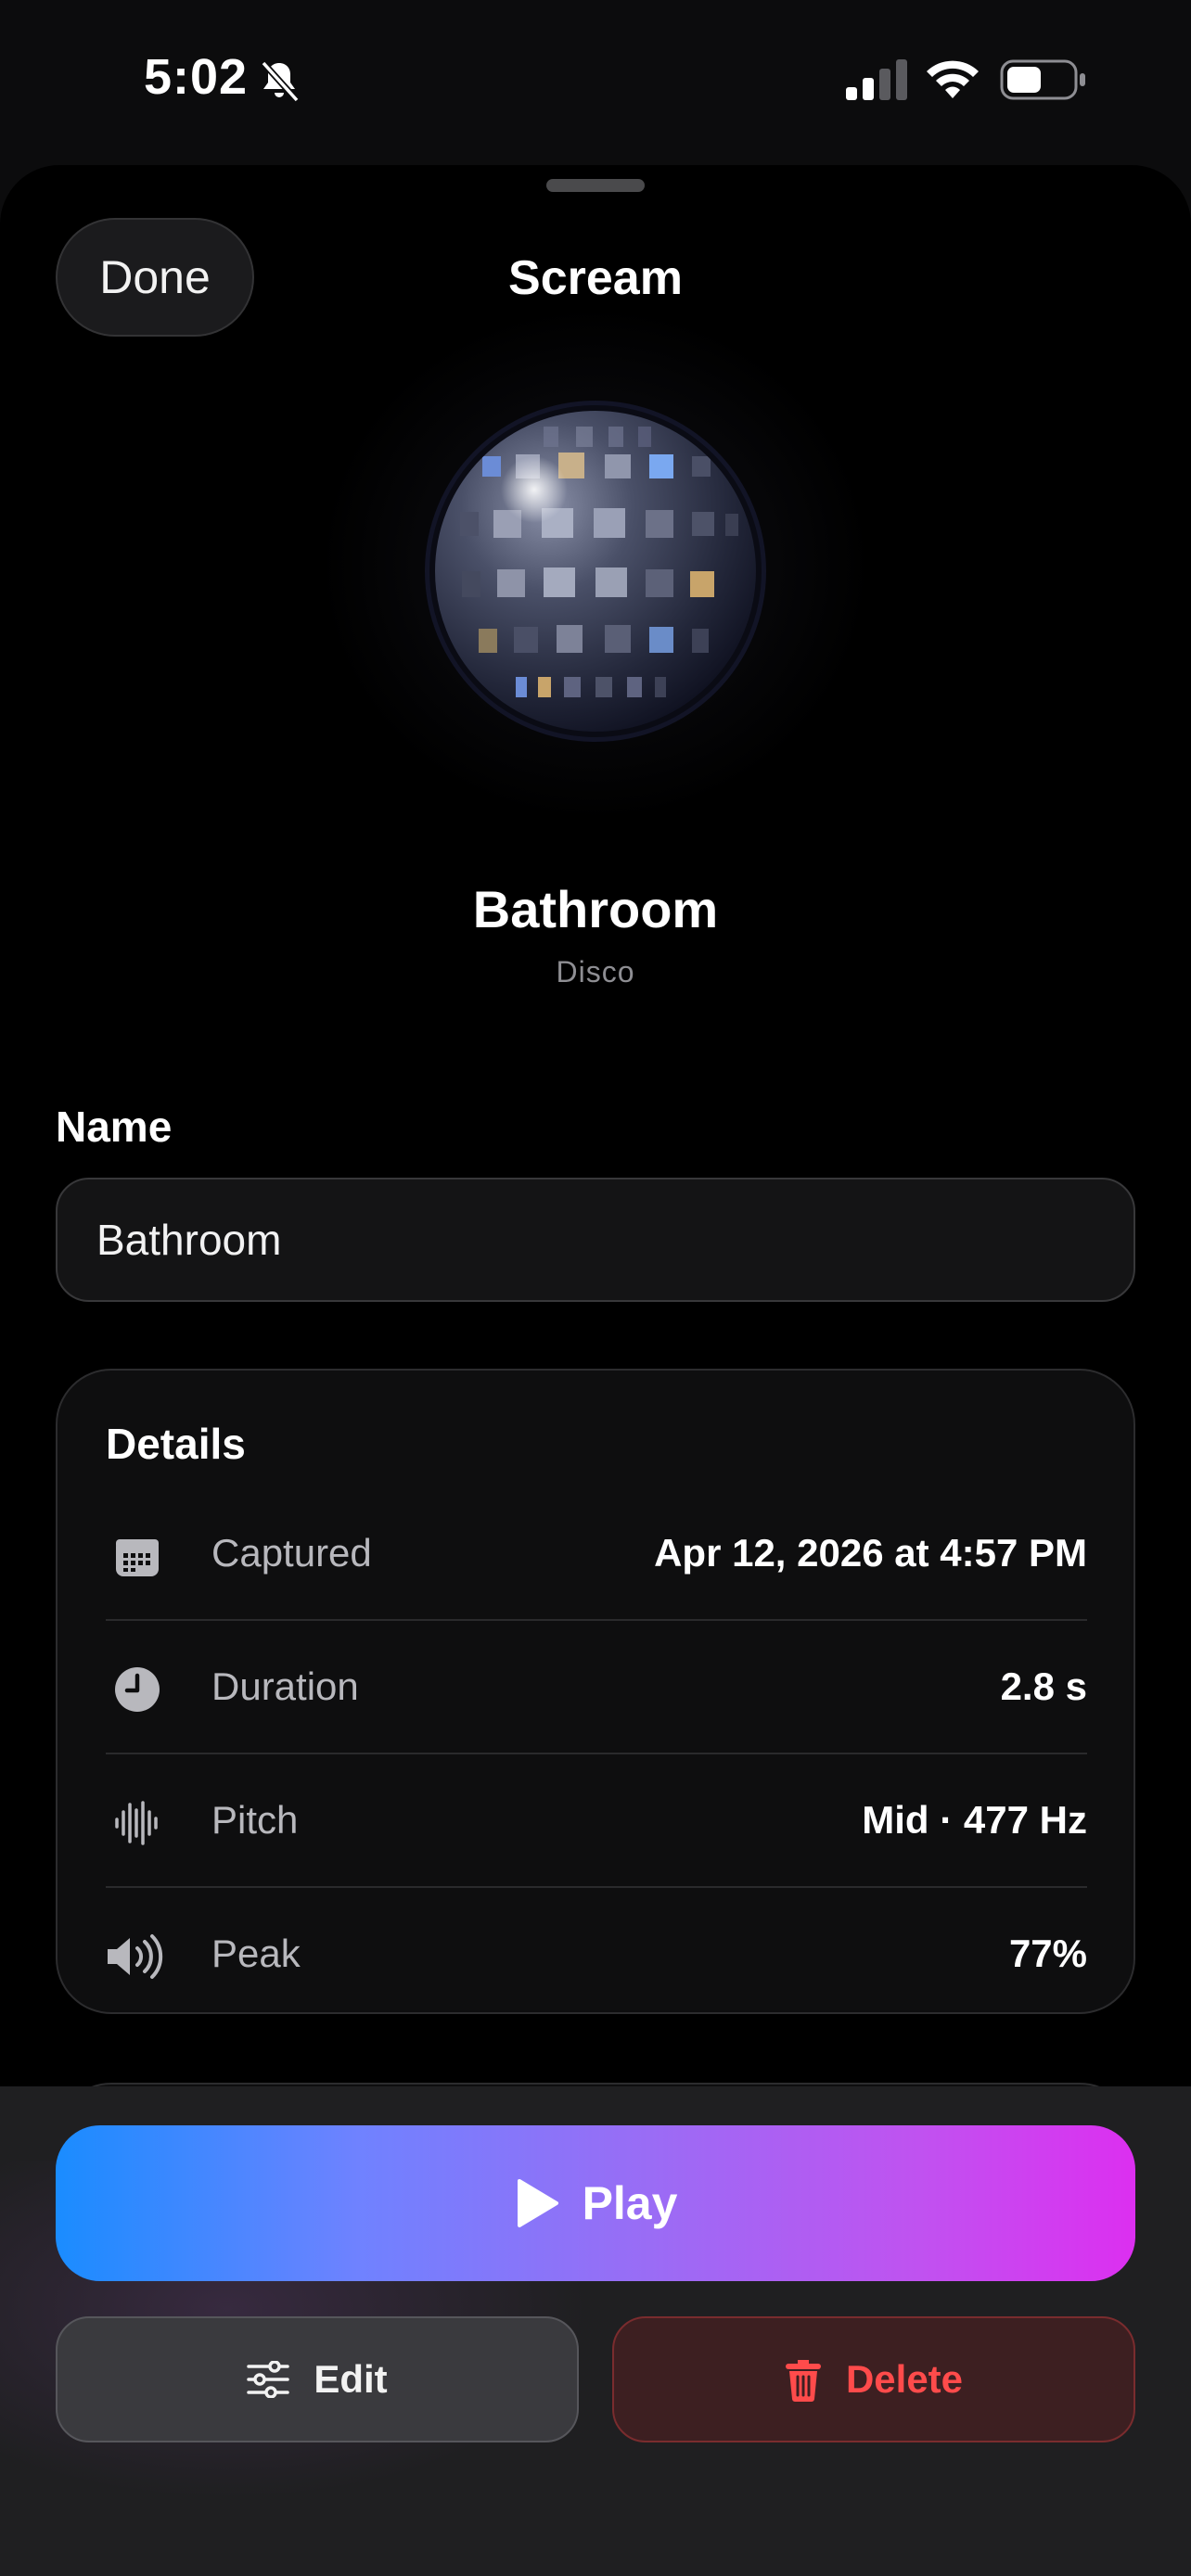 This screenshot has height=2576, width=1191. I want to click on play-button: Play, so click(595, 2203).